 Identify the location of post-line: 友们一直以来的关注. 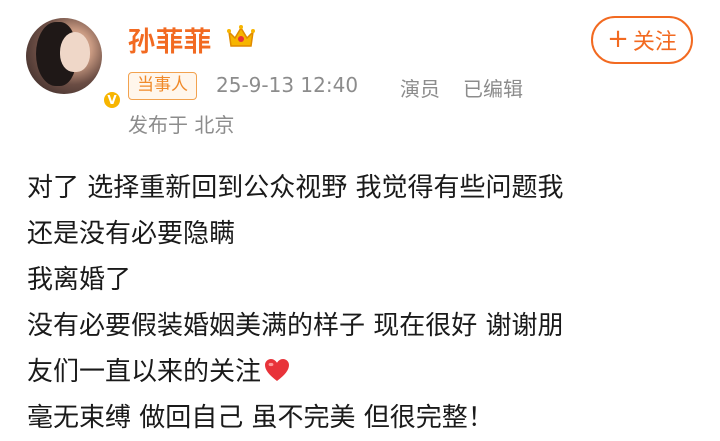
(144, 372).